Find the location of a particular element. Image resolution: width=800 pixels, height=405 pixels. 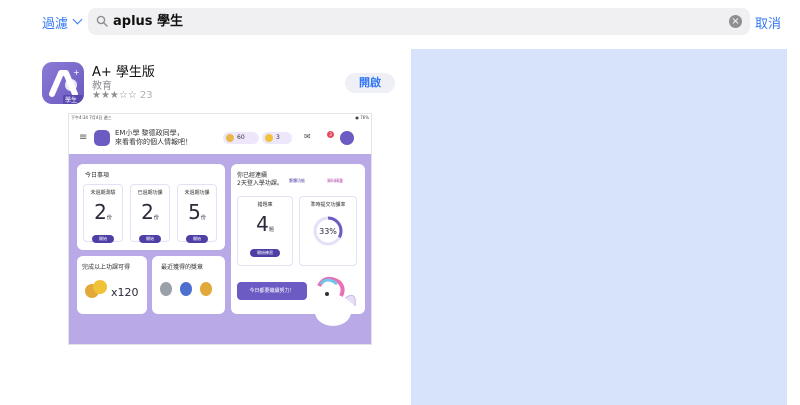

task-column: 未過期測驗 2份 開始 is located at coordinates (103, 213).